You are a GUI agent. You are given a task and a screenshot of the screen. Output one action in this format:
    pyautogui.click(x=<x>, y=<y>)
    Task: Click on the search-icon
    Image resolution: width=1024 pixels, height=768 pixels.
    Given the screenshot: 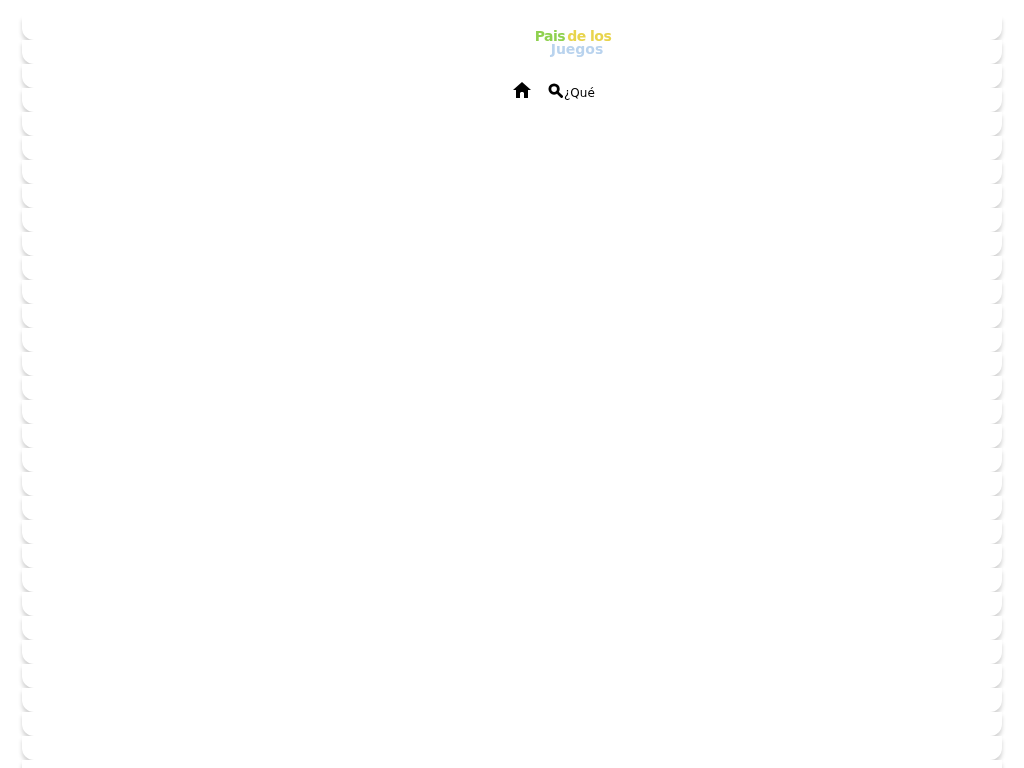 What is the action you would take?
    pyautogui.click(x=555, y=90)
    